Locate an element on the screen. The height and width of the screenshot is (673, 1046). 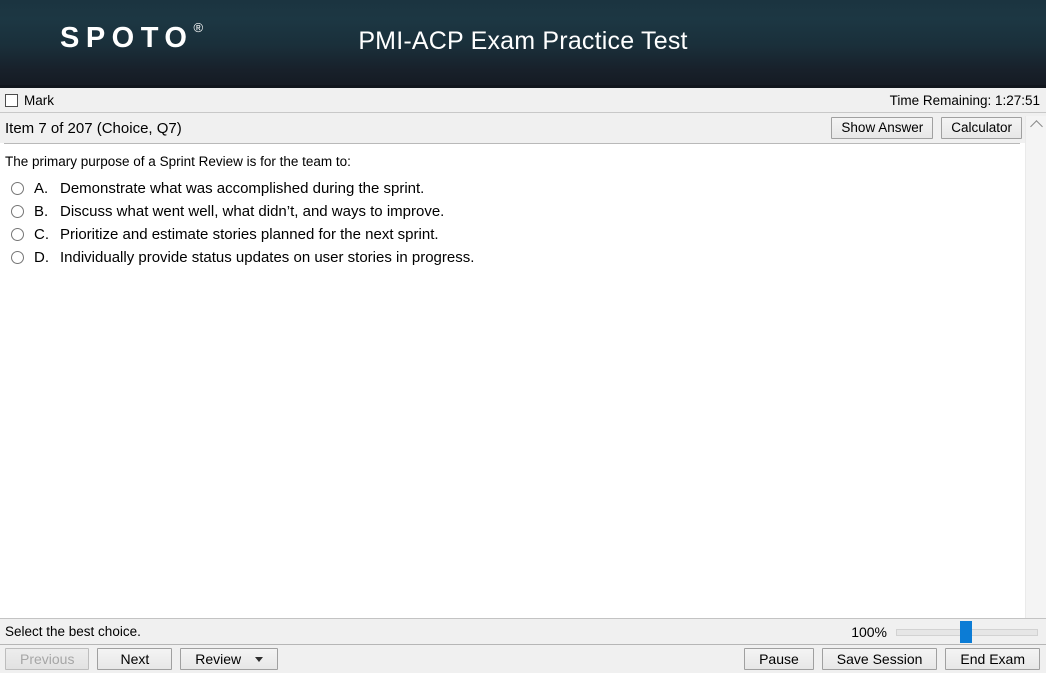
status-message: Select the best choice. is located at coordinates (73, 631).